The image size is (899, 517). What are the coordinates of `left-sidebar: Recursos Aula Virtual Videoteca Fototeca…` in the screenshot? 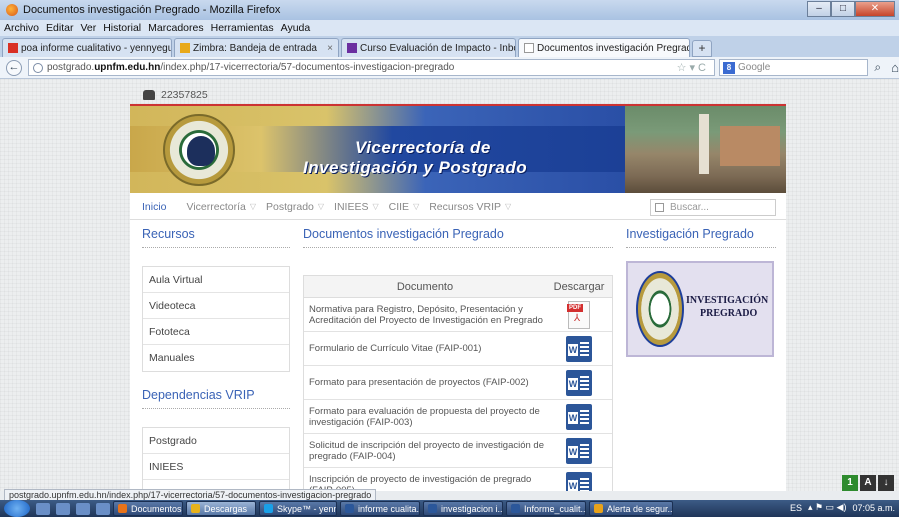 It's located at (216, 359).